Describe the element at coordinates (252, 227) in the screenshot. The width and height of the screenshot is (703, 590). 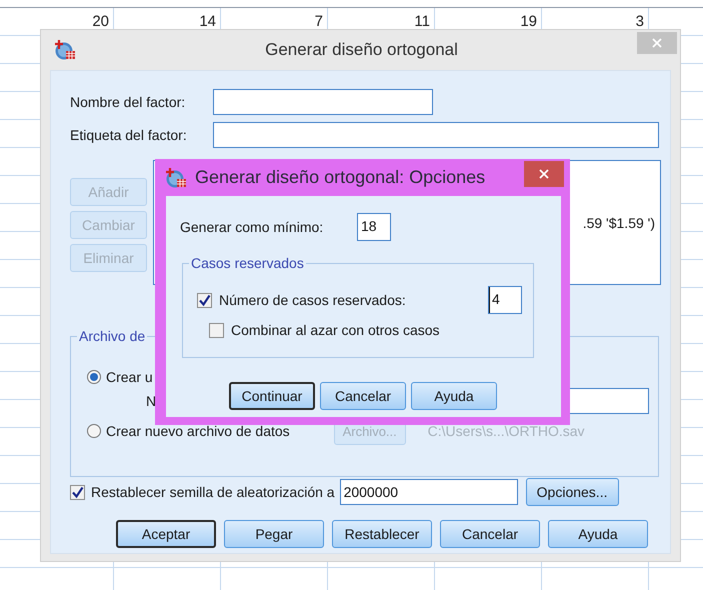
I see `field-label: Generar como mínimo:` at that location.